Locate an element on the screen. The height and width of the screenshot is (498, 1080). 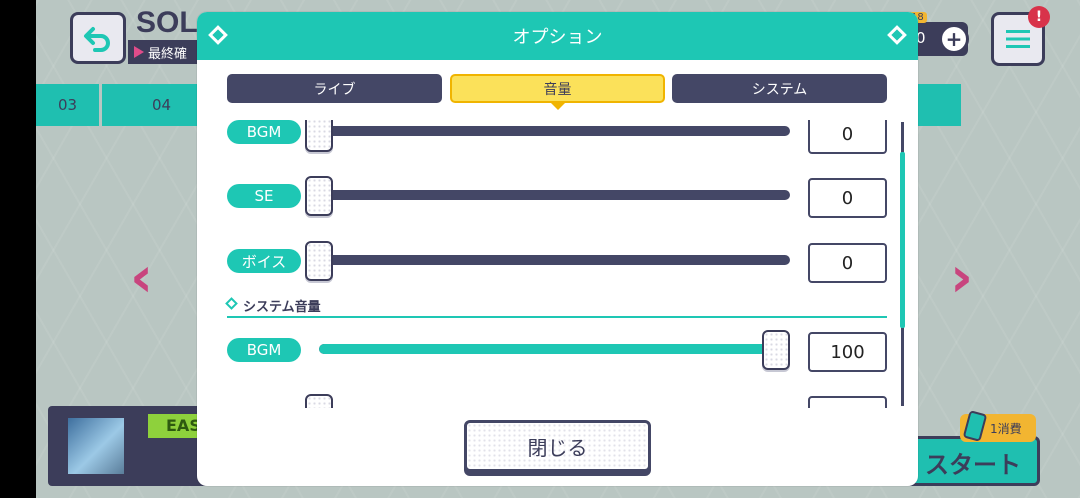
volume-row-se: SE 0 is located at coordinates (557, 197).